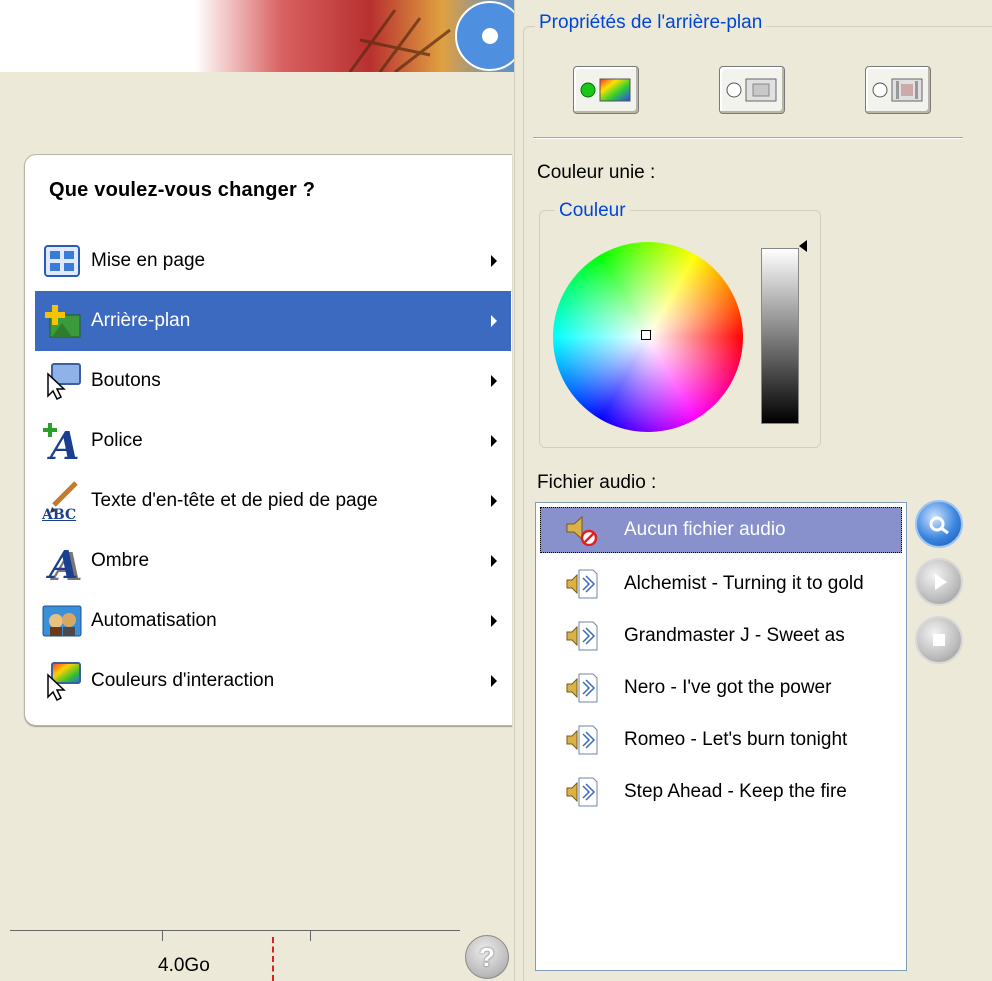 The width and height of the screenshot is (992, 981). I want to click on menu-item-label: Couleurs d'interaction, so click(183, 680).